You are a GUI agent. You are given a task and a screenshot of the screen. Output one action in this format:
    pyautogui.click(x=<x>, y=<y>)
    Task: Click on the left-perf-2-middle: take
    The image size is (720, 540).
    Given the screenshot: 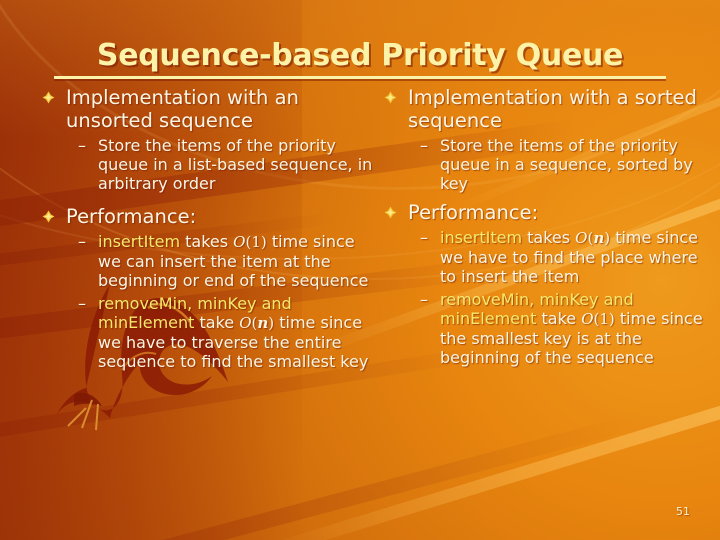 What is the action you would take?
    pyautogui.click(x=217, y=322)
    